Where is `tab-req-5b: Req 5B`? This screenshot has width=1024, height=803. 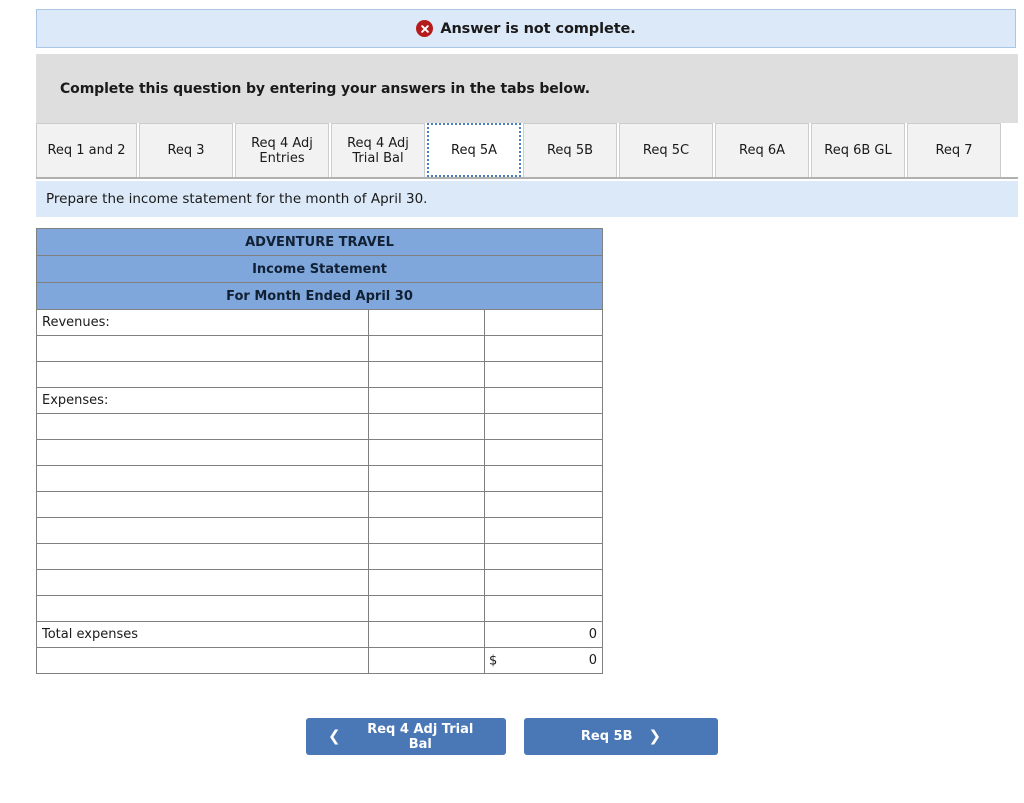
tab-req-5b: Req 5B is located at coordinates (570, 150).